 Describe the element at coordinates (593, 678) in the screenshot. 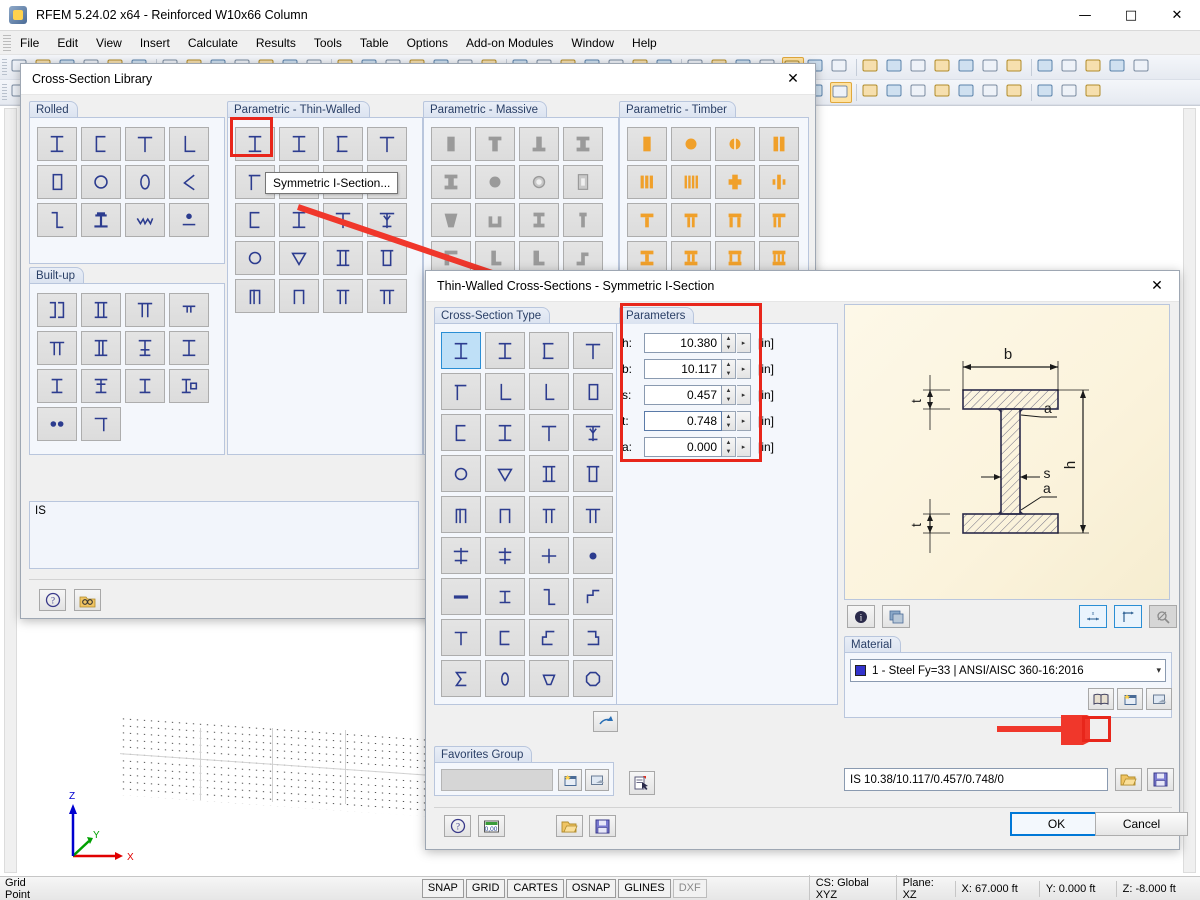

I see `section-icon-octagon` at that location.